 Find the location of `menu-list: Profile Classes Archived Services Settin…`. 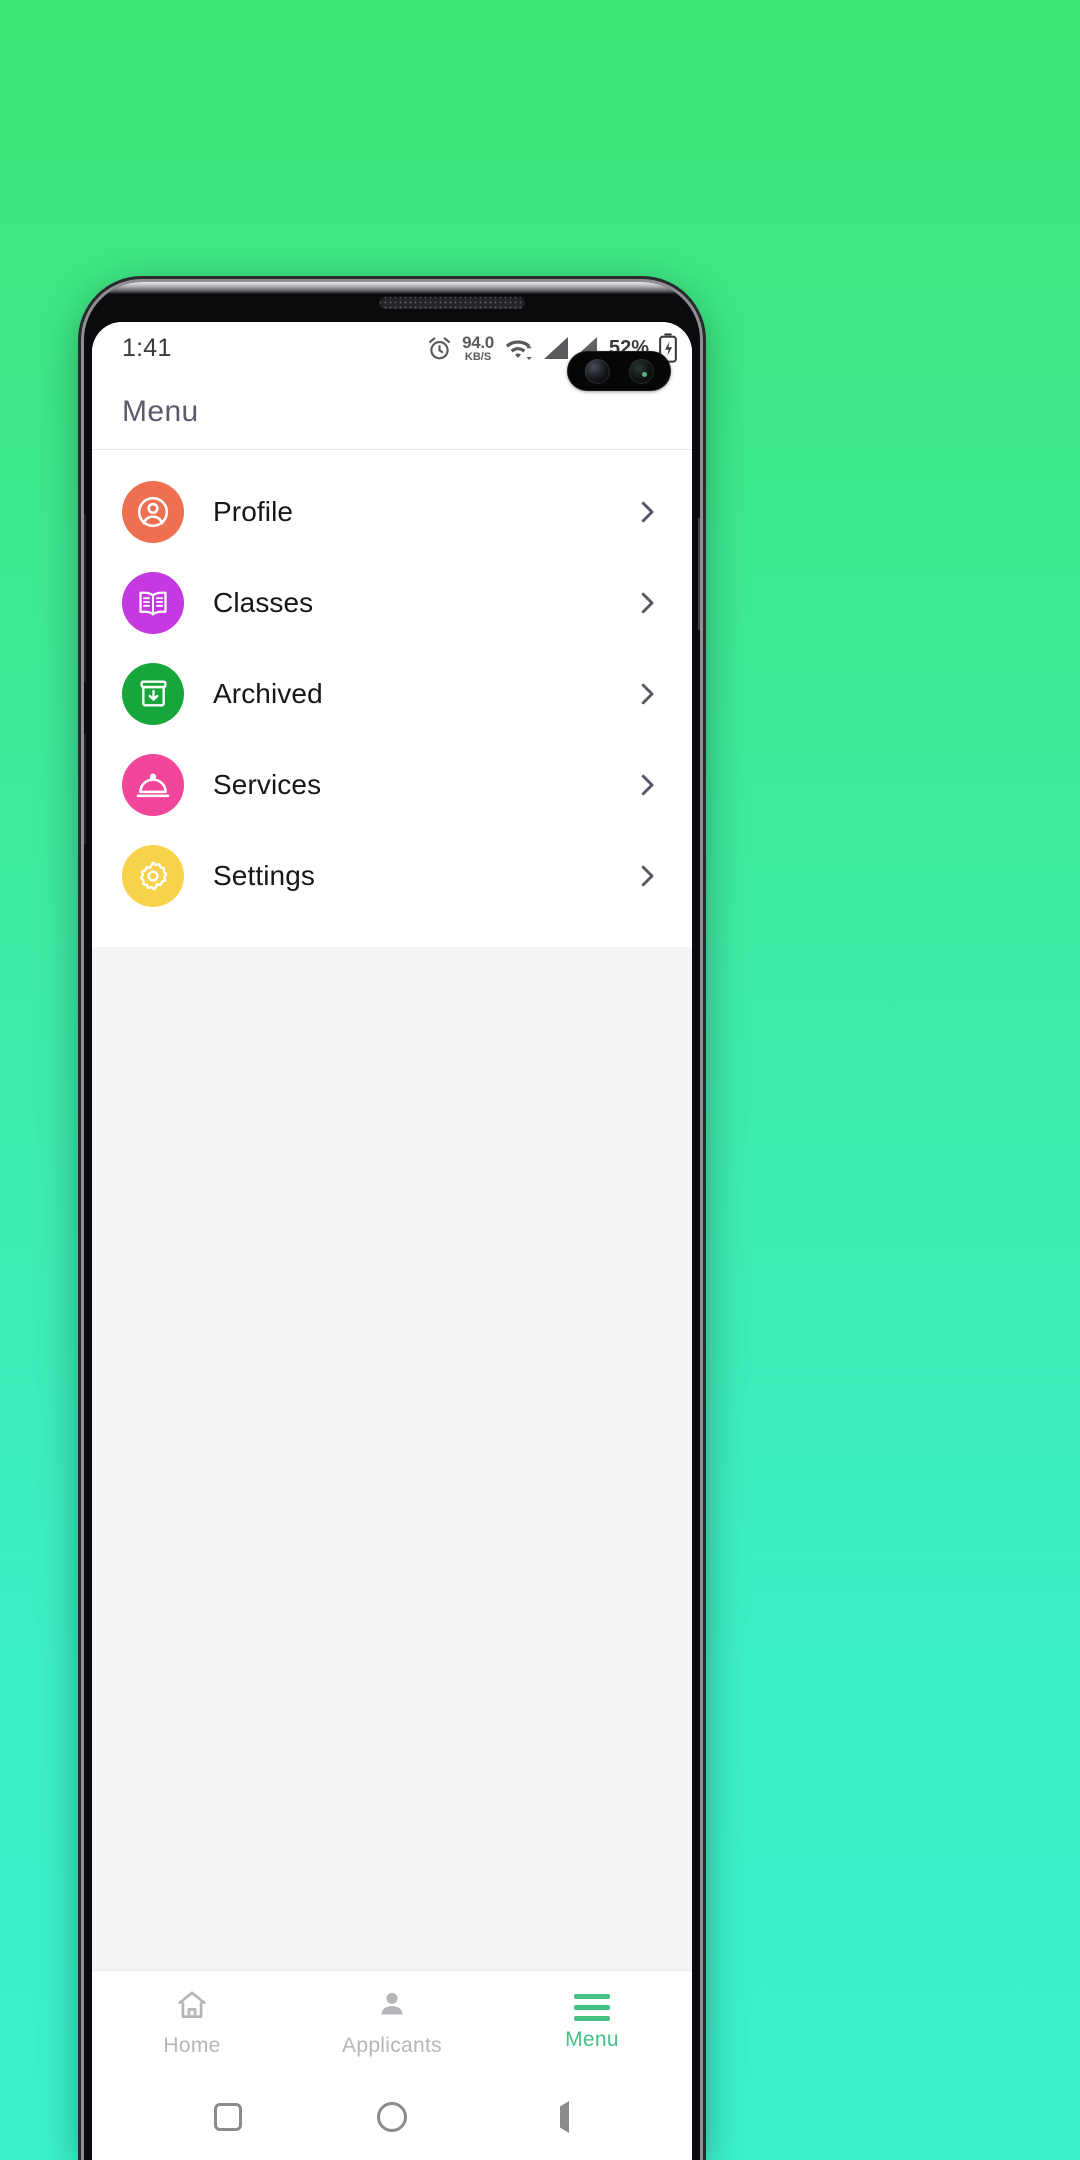

menu-list: Profile Classes Archived Services Settin… is located at coordinates (392, 698).